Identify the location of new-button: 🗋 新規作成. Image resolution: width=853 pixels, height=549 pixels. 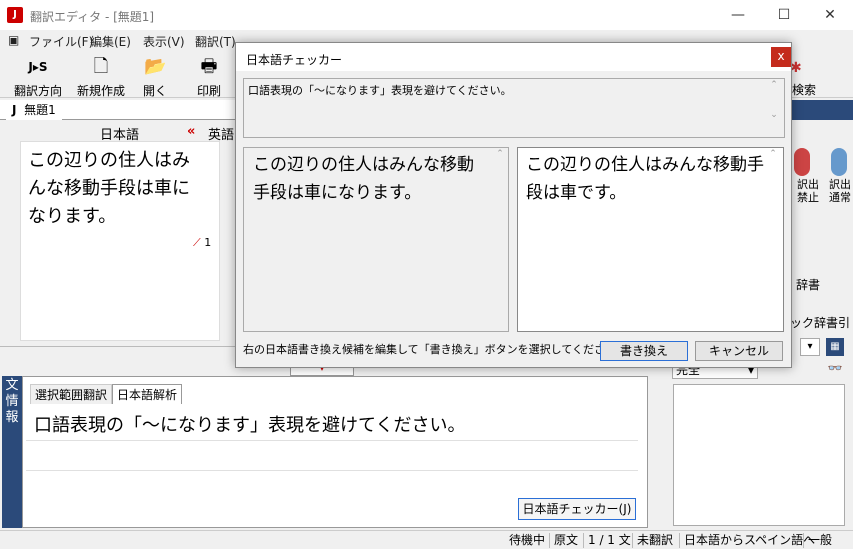
(101, 77).